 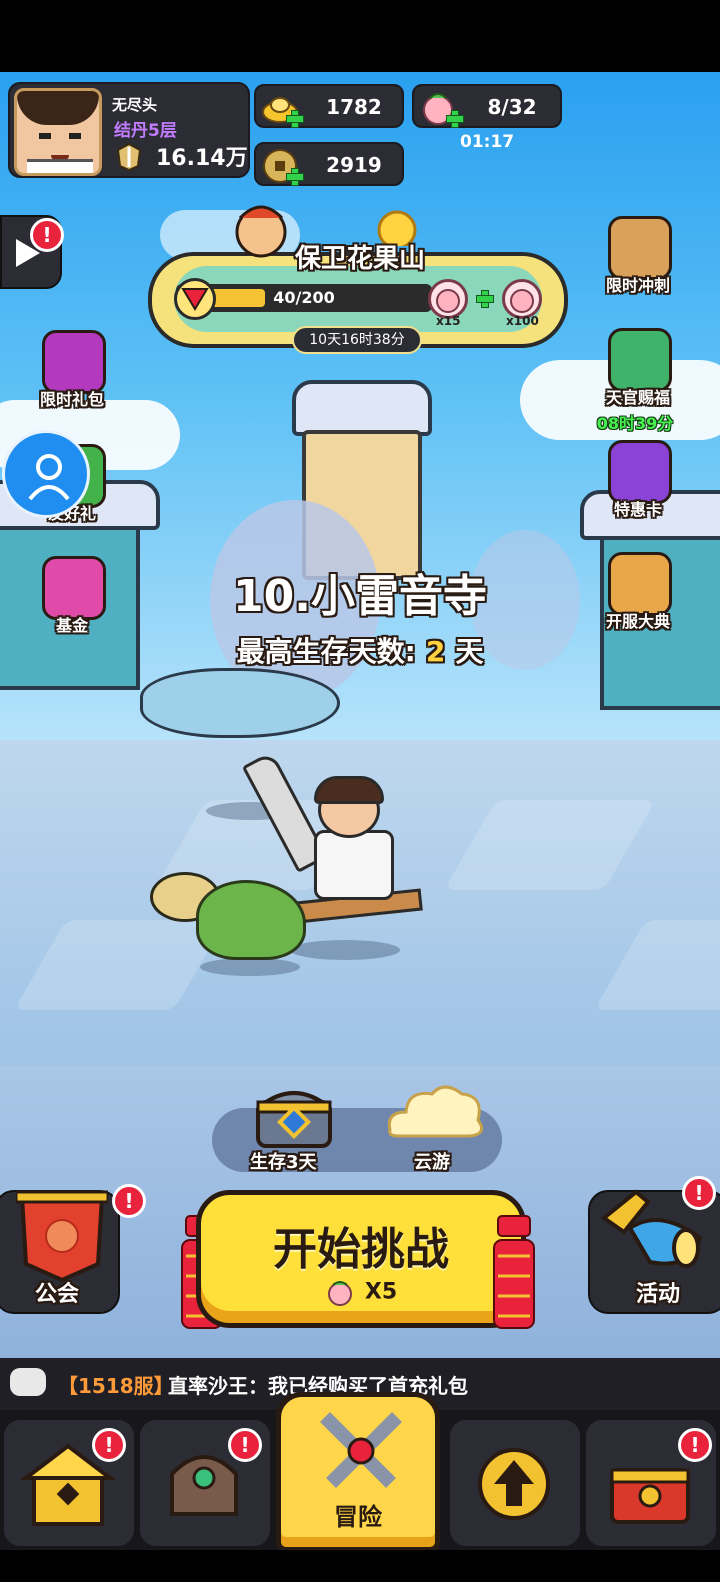 What do you see at coordinates (71, 625) in the screenshot?
I see `side-button-label: 基金` at bounding box center [71, 625].